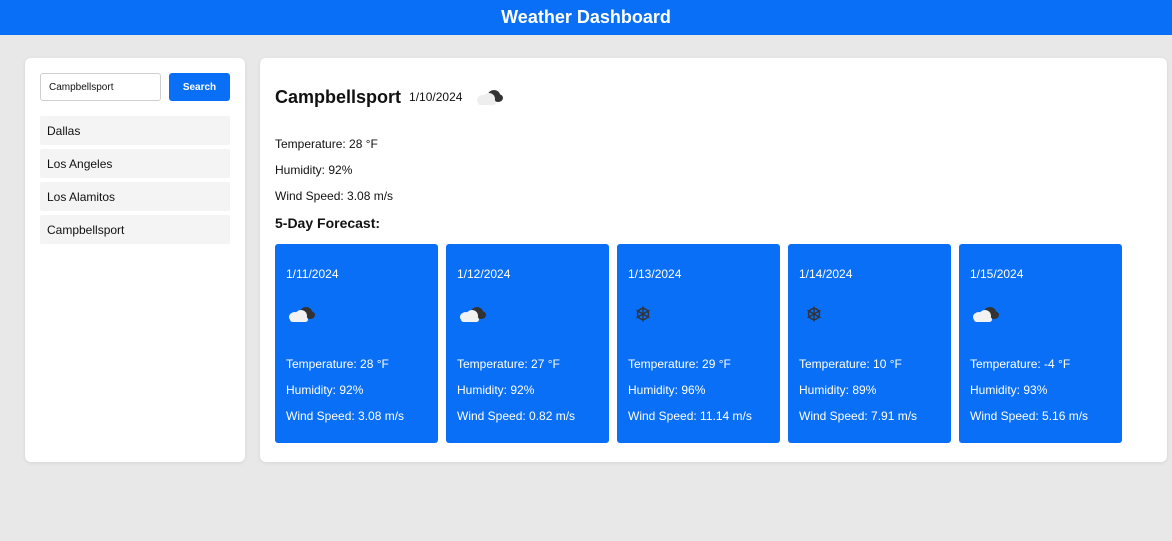  I want to click on forecast-humidity: Humidity: 93%, so click(1009, 390).